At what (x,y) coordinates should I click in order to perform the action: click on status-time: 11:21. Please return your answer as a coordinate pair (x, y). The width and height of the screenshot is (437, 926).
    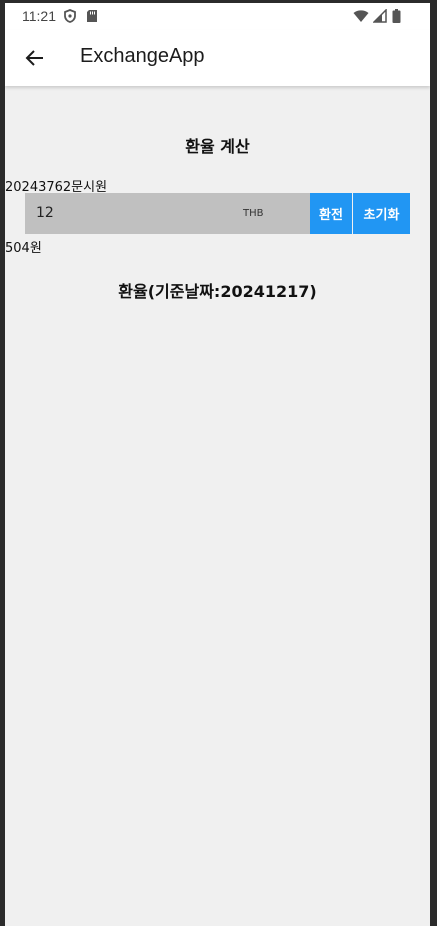
    Looking at the image, I should click on (39, 16).